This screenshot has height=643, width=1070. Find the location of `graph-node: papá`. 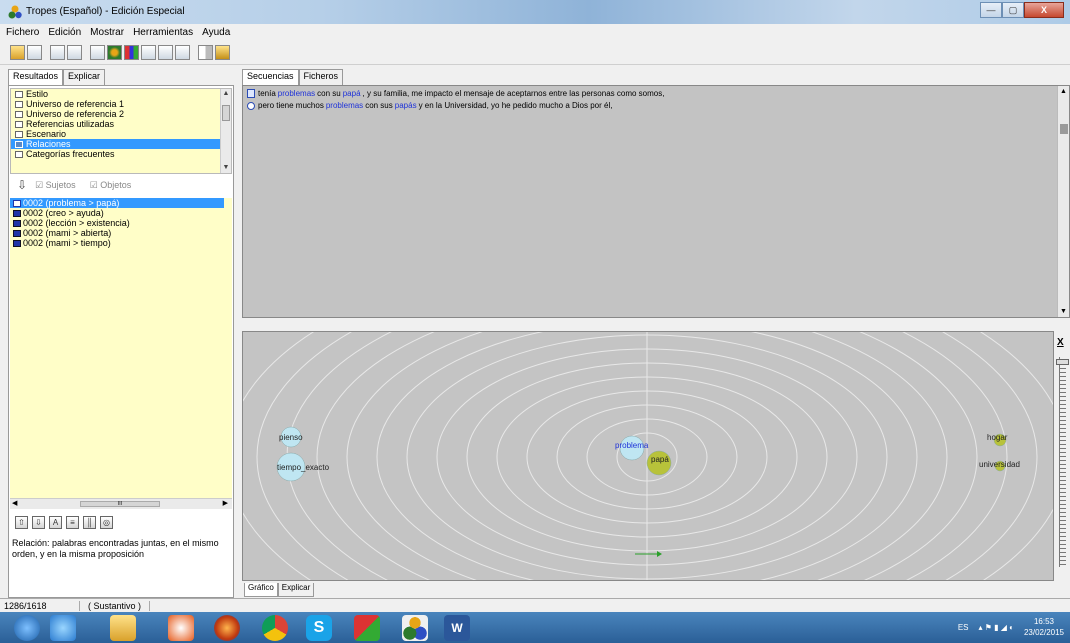

graph-node: papá is located at coordinates (659, 463).